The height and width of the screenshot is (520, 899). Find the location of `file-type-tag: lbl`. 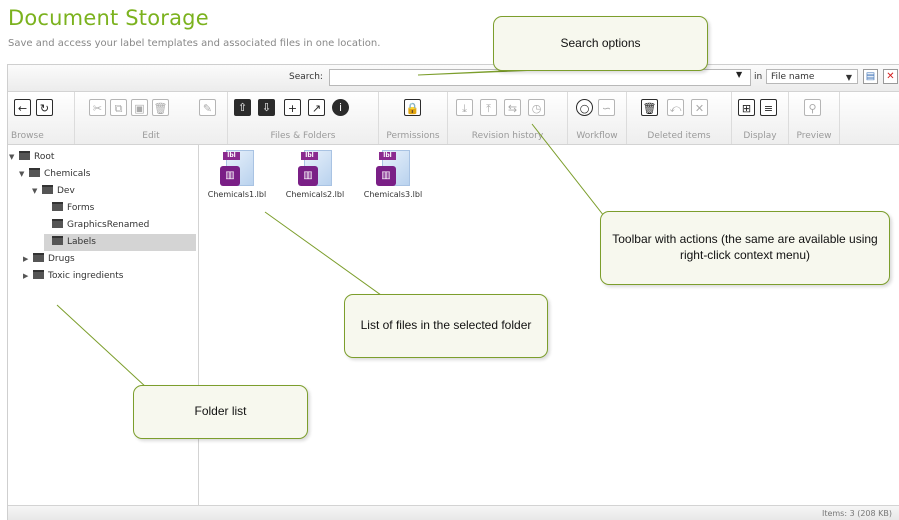

file-type-tag: lbl is located at coordinates (309, 156).